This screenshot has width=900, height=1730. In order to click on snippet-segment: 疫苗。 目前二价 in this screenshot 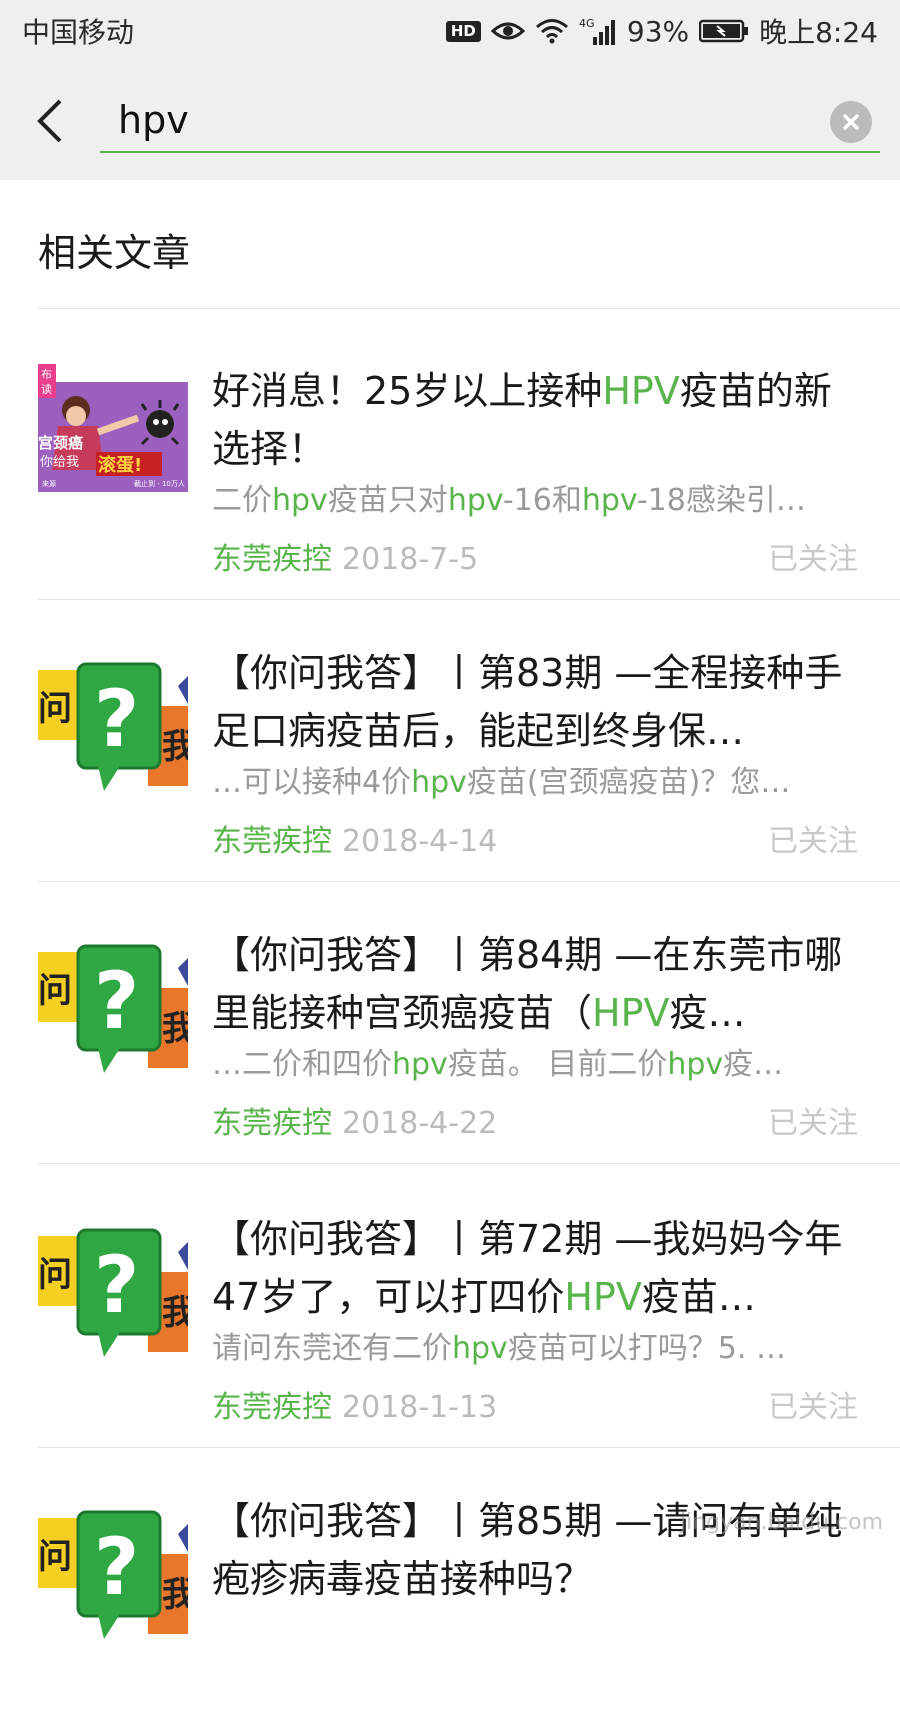, I will do `click(557, 1064)`.